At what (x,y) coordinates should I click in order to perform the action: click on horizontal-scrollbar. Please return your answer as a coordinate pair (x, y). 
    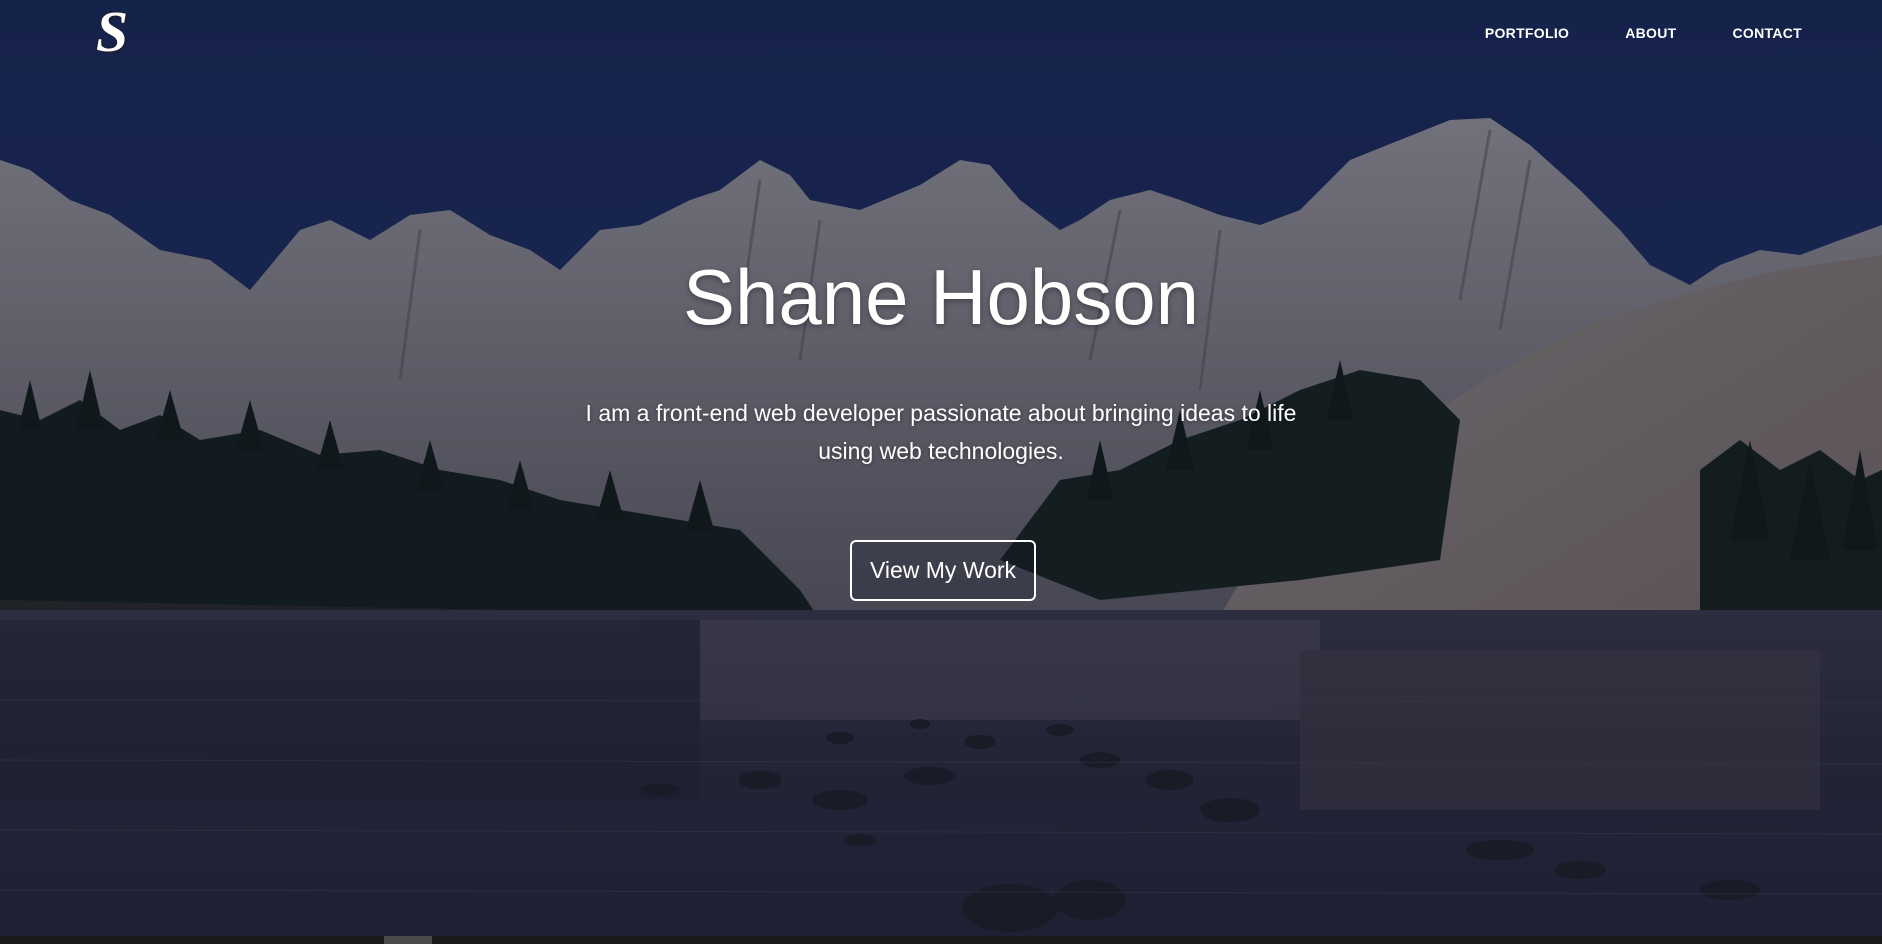
    Looking at the image, I should click on (941, 940).